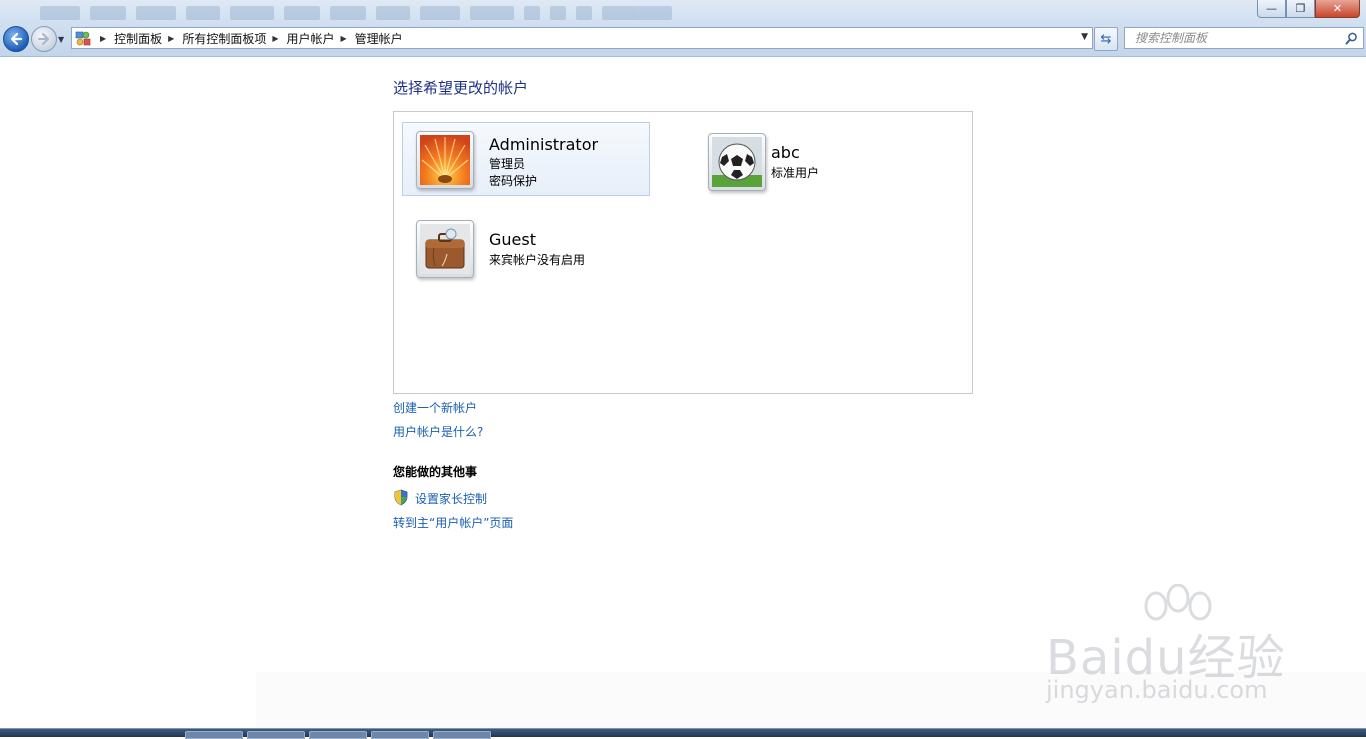  What do you see at coordinates (401, 499) in the screenshot?
I see `shield-icon` at bounding box center [401, 499].